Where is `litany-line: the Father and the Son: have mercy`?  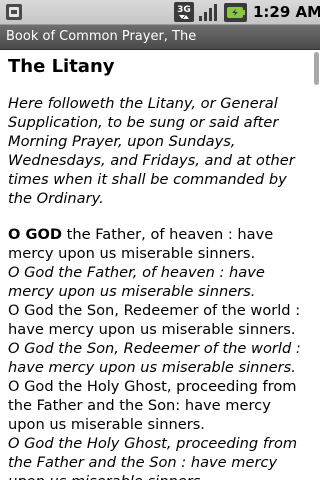
litany-line: the Father and the Son: have mercy is located at coordinates (139, 405).